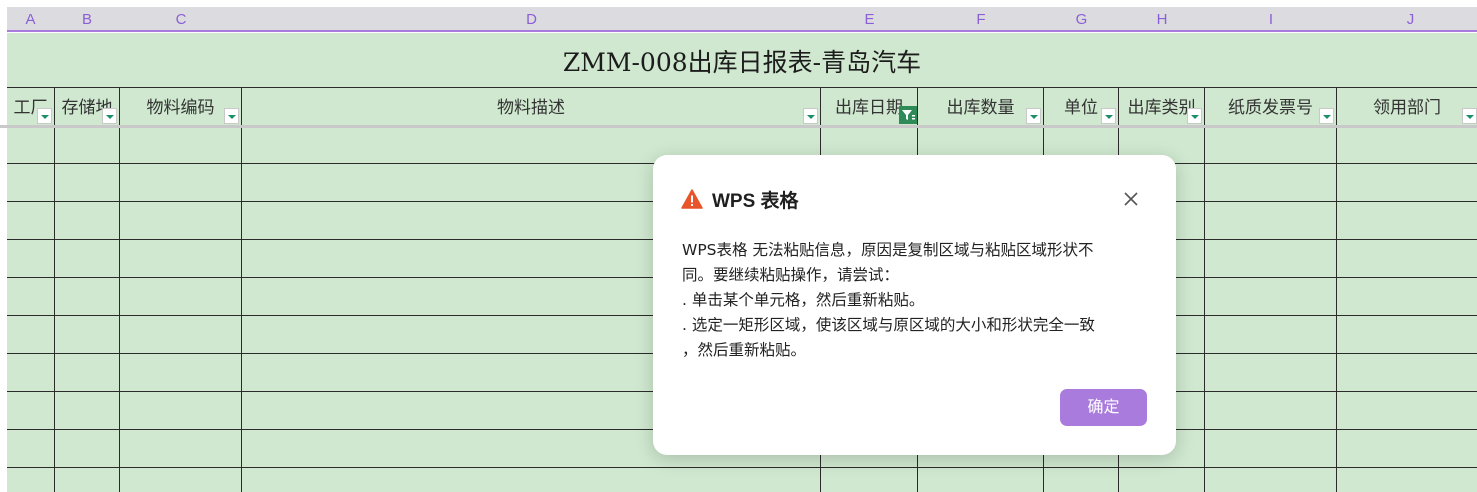 The image size is (1477, 492). Describe the element at coordinates (1081, 19) in the screenshot. I see `column-header-g: G` at that location.